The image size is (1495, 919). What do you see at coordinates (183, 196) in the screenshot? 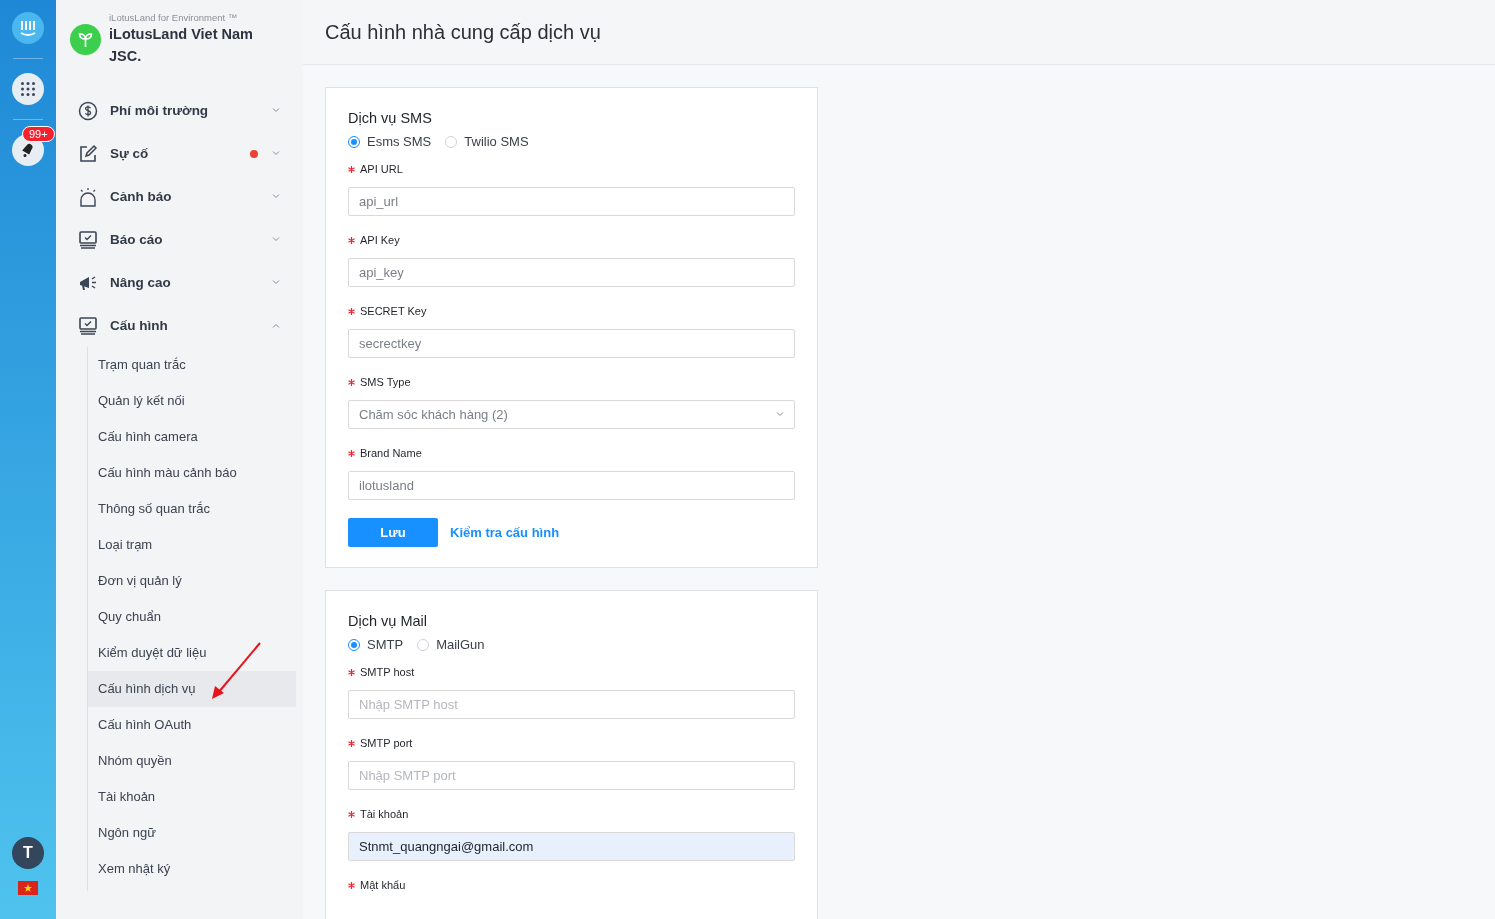
I see `menu-item: Cảnh báo` at bounding box center [183, 196].